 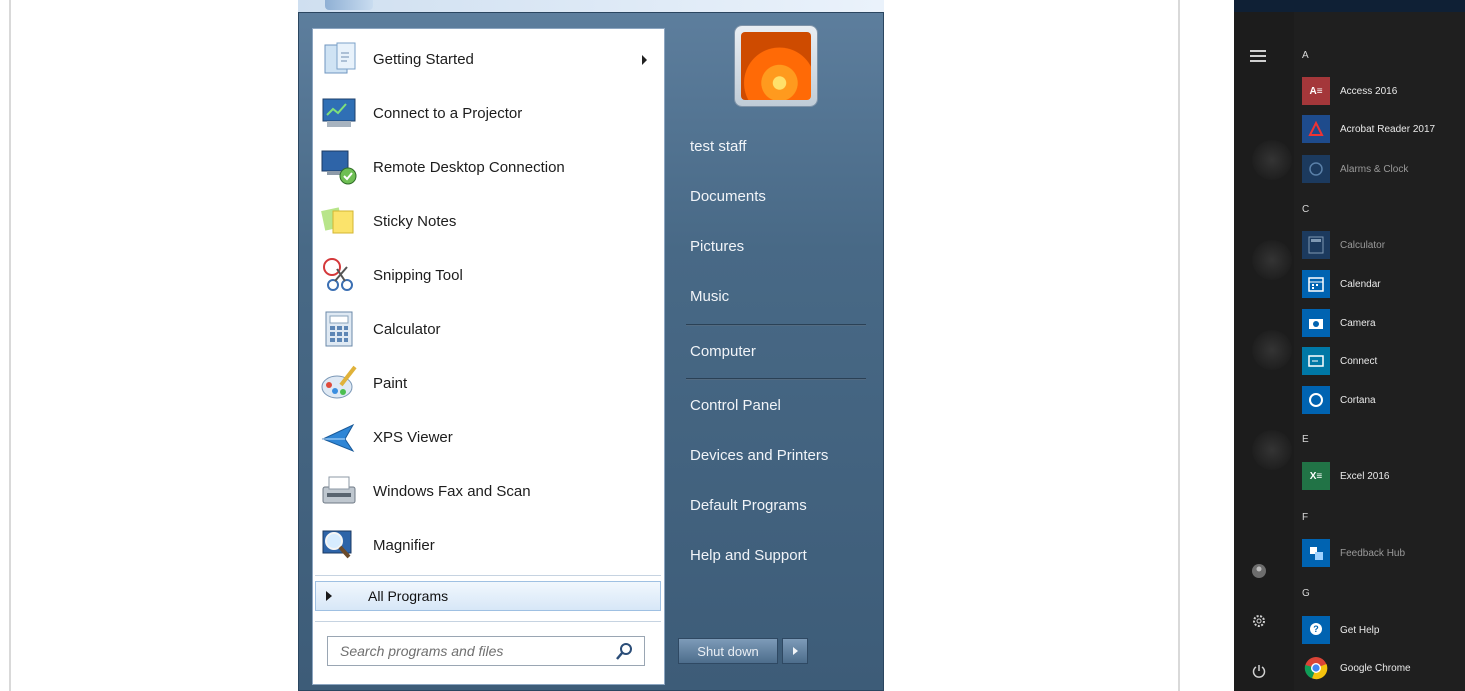 I want to click on power-icon, so click(x=1259, y=671).